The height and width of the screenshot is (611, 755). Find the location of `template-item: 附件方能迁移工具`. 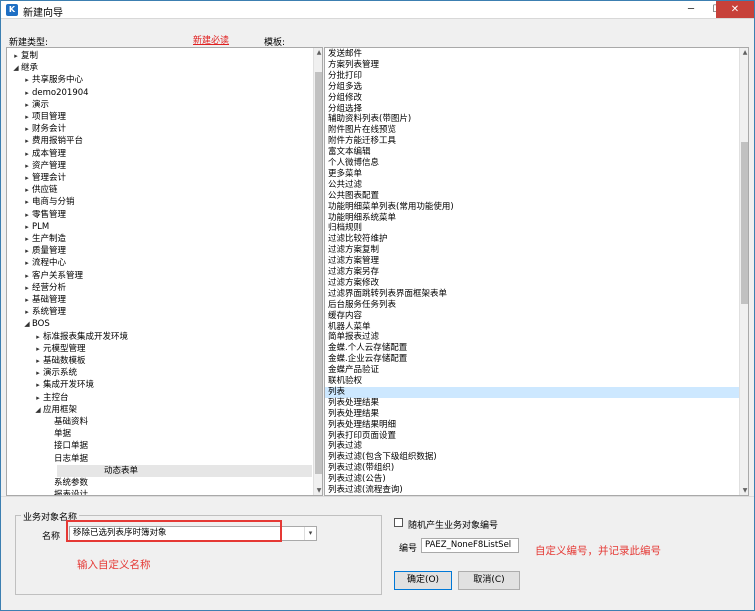

template-item: 附件方能迁移工具 is located at coordinates (362, 141).